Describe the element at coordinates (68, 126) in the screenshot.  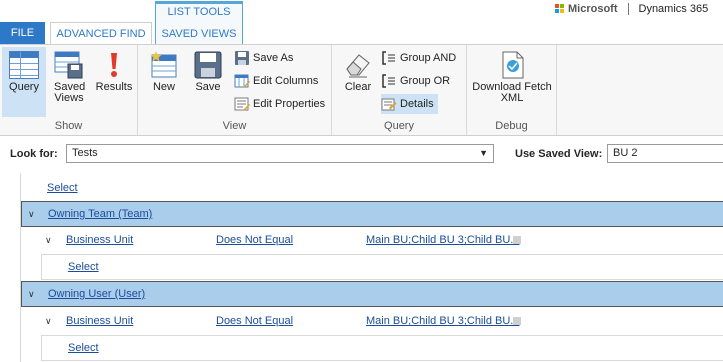
I see `ribbon-group-show-label: Show` at that location.